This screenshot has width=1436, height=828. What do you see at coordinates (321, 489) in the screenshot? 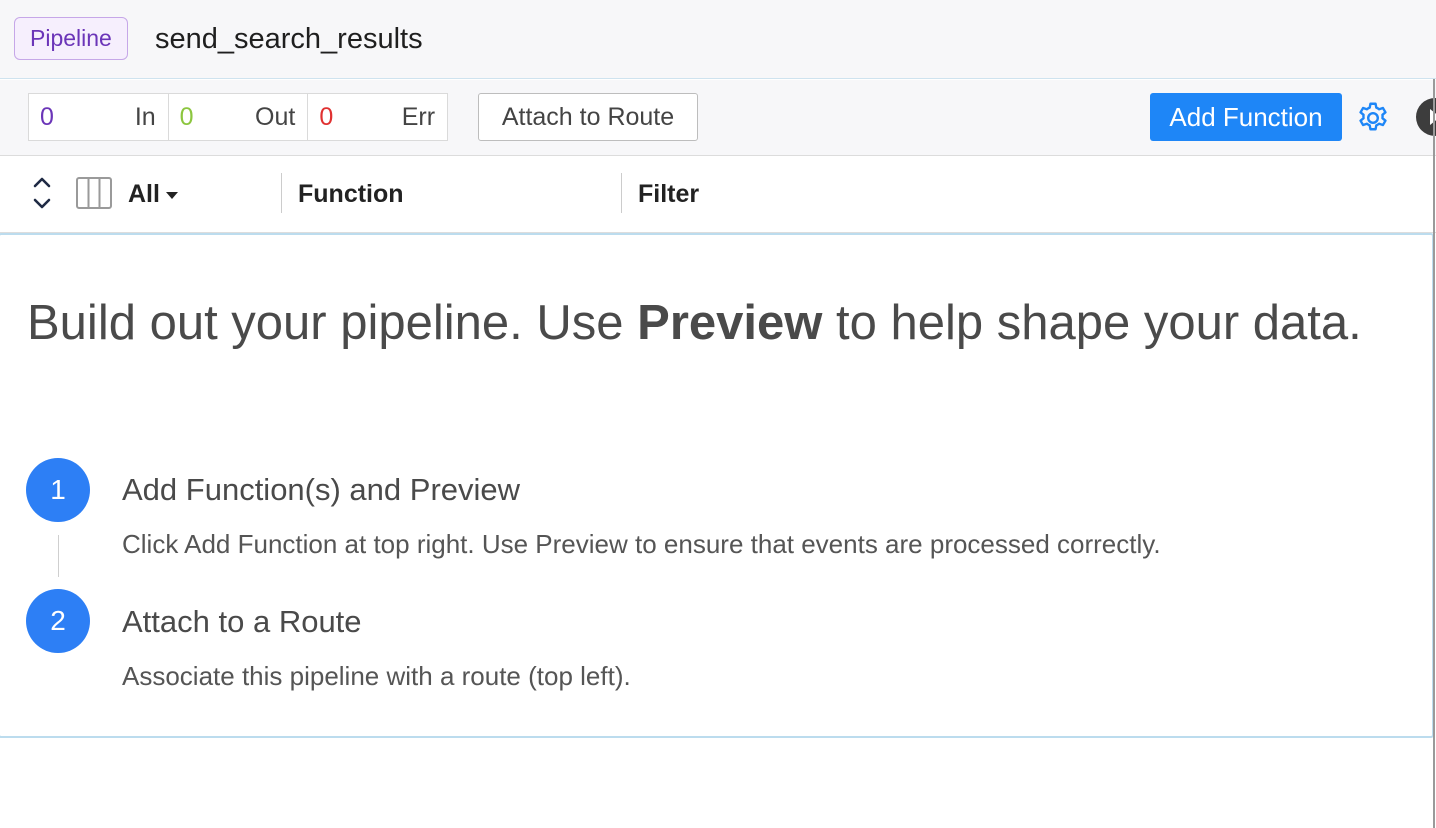
I see `step-title: Add Function(s) and Preview` at bounding box center [321, 489].